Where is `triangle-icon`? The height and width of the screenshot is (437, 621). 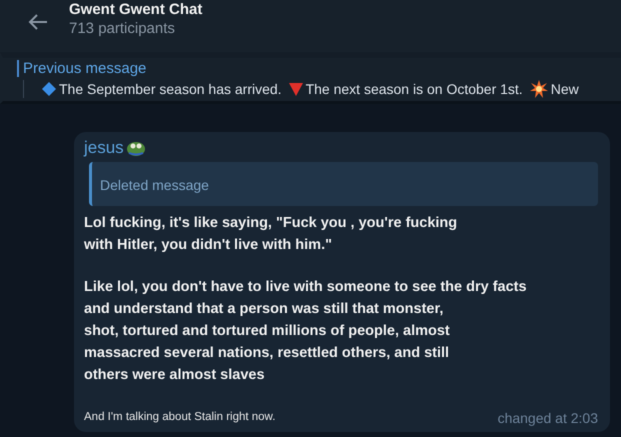 triangle-icon is located at coordinates (295, 89).